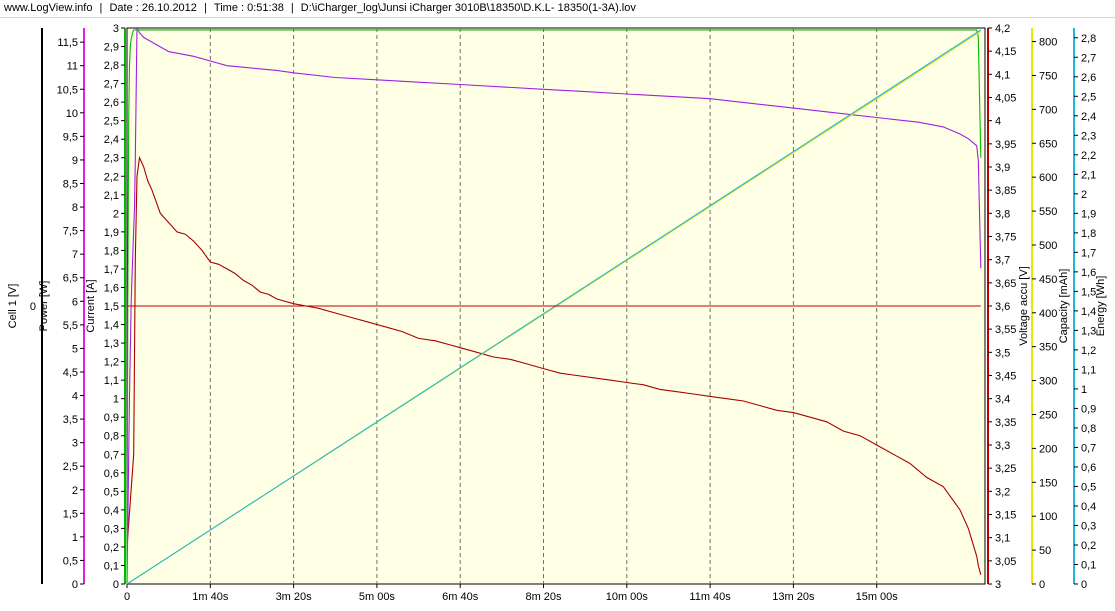  Describe the element at coordinates (1048, 382) in the screenshot. I see `capacity-tick-label: 300` at that location.